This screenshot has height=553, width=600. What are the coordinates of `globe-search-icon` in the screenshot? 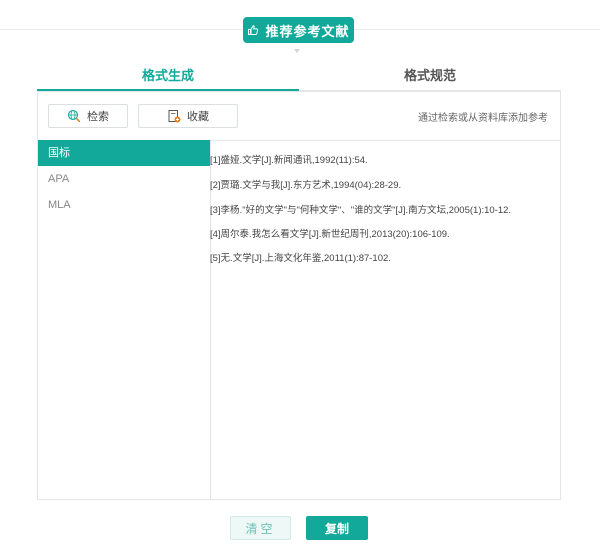 It's located at (74, 116).